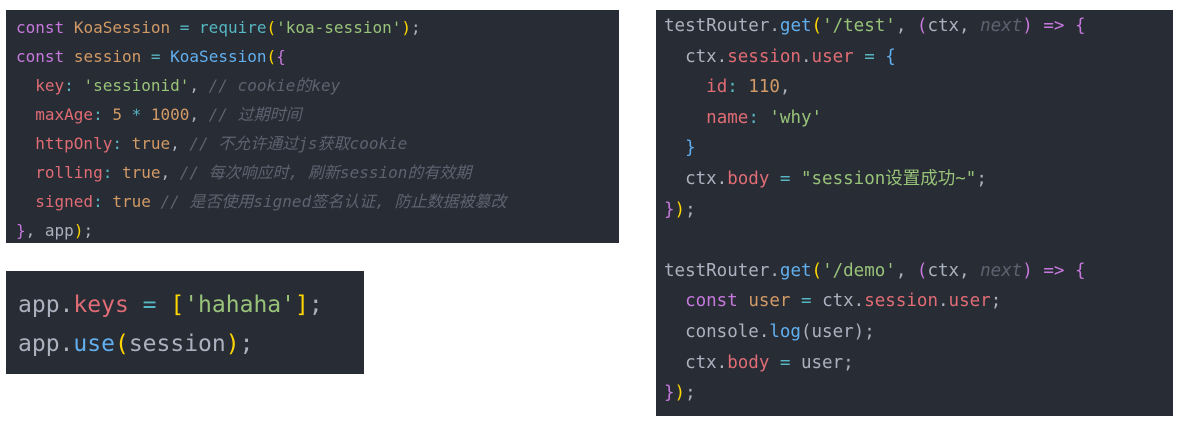 This screenshot has height=428, width=1190. I want to click on code-token: }, so click(669, 393).